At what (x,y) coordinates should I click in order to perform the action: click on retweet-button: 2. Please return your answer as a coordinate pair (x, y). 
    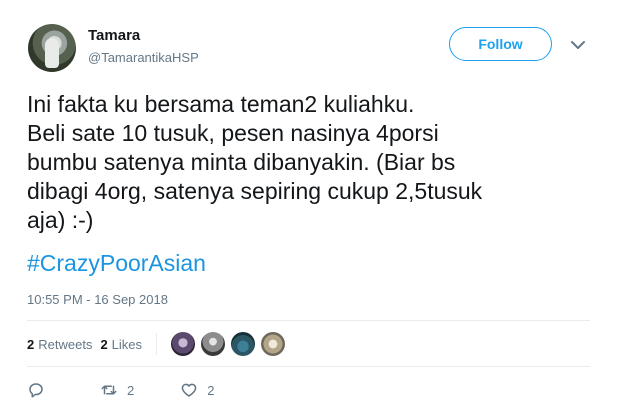
    Looking at the image, I should click on (117, 390).